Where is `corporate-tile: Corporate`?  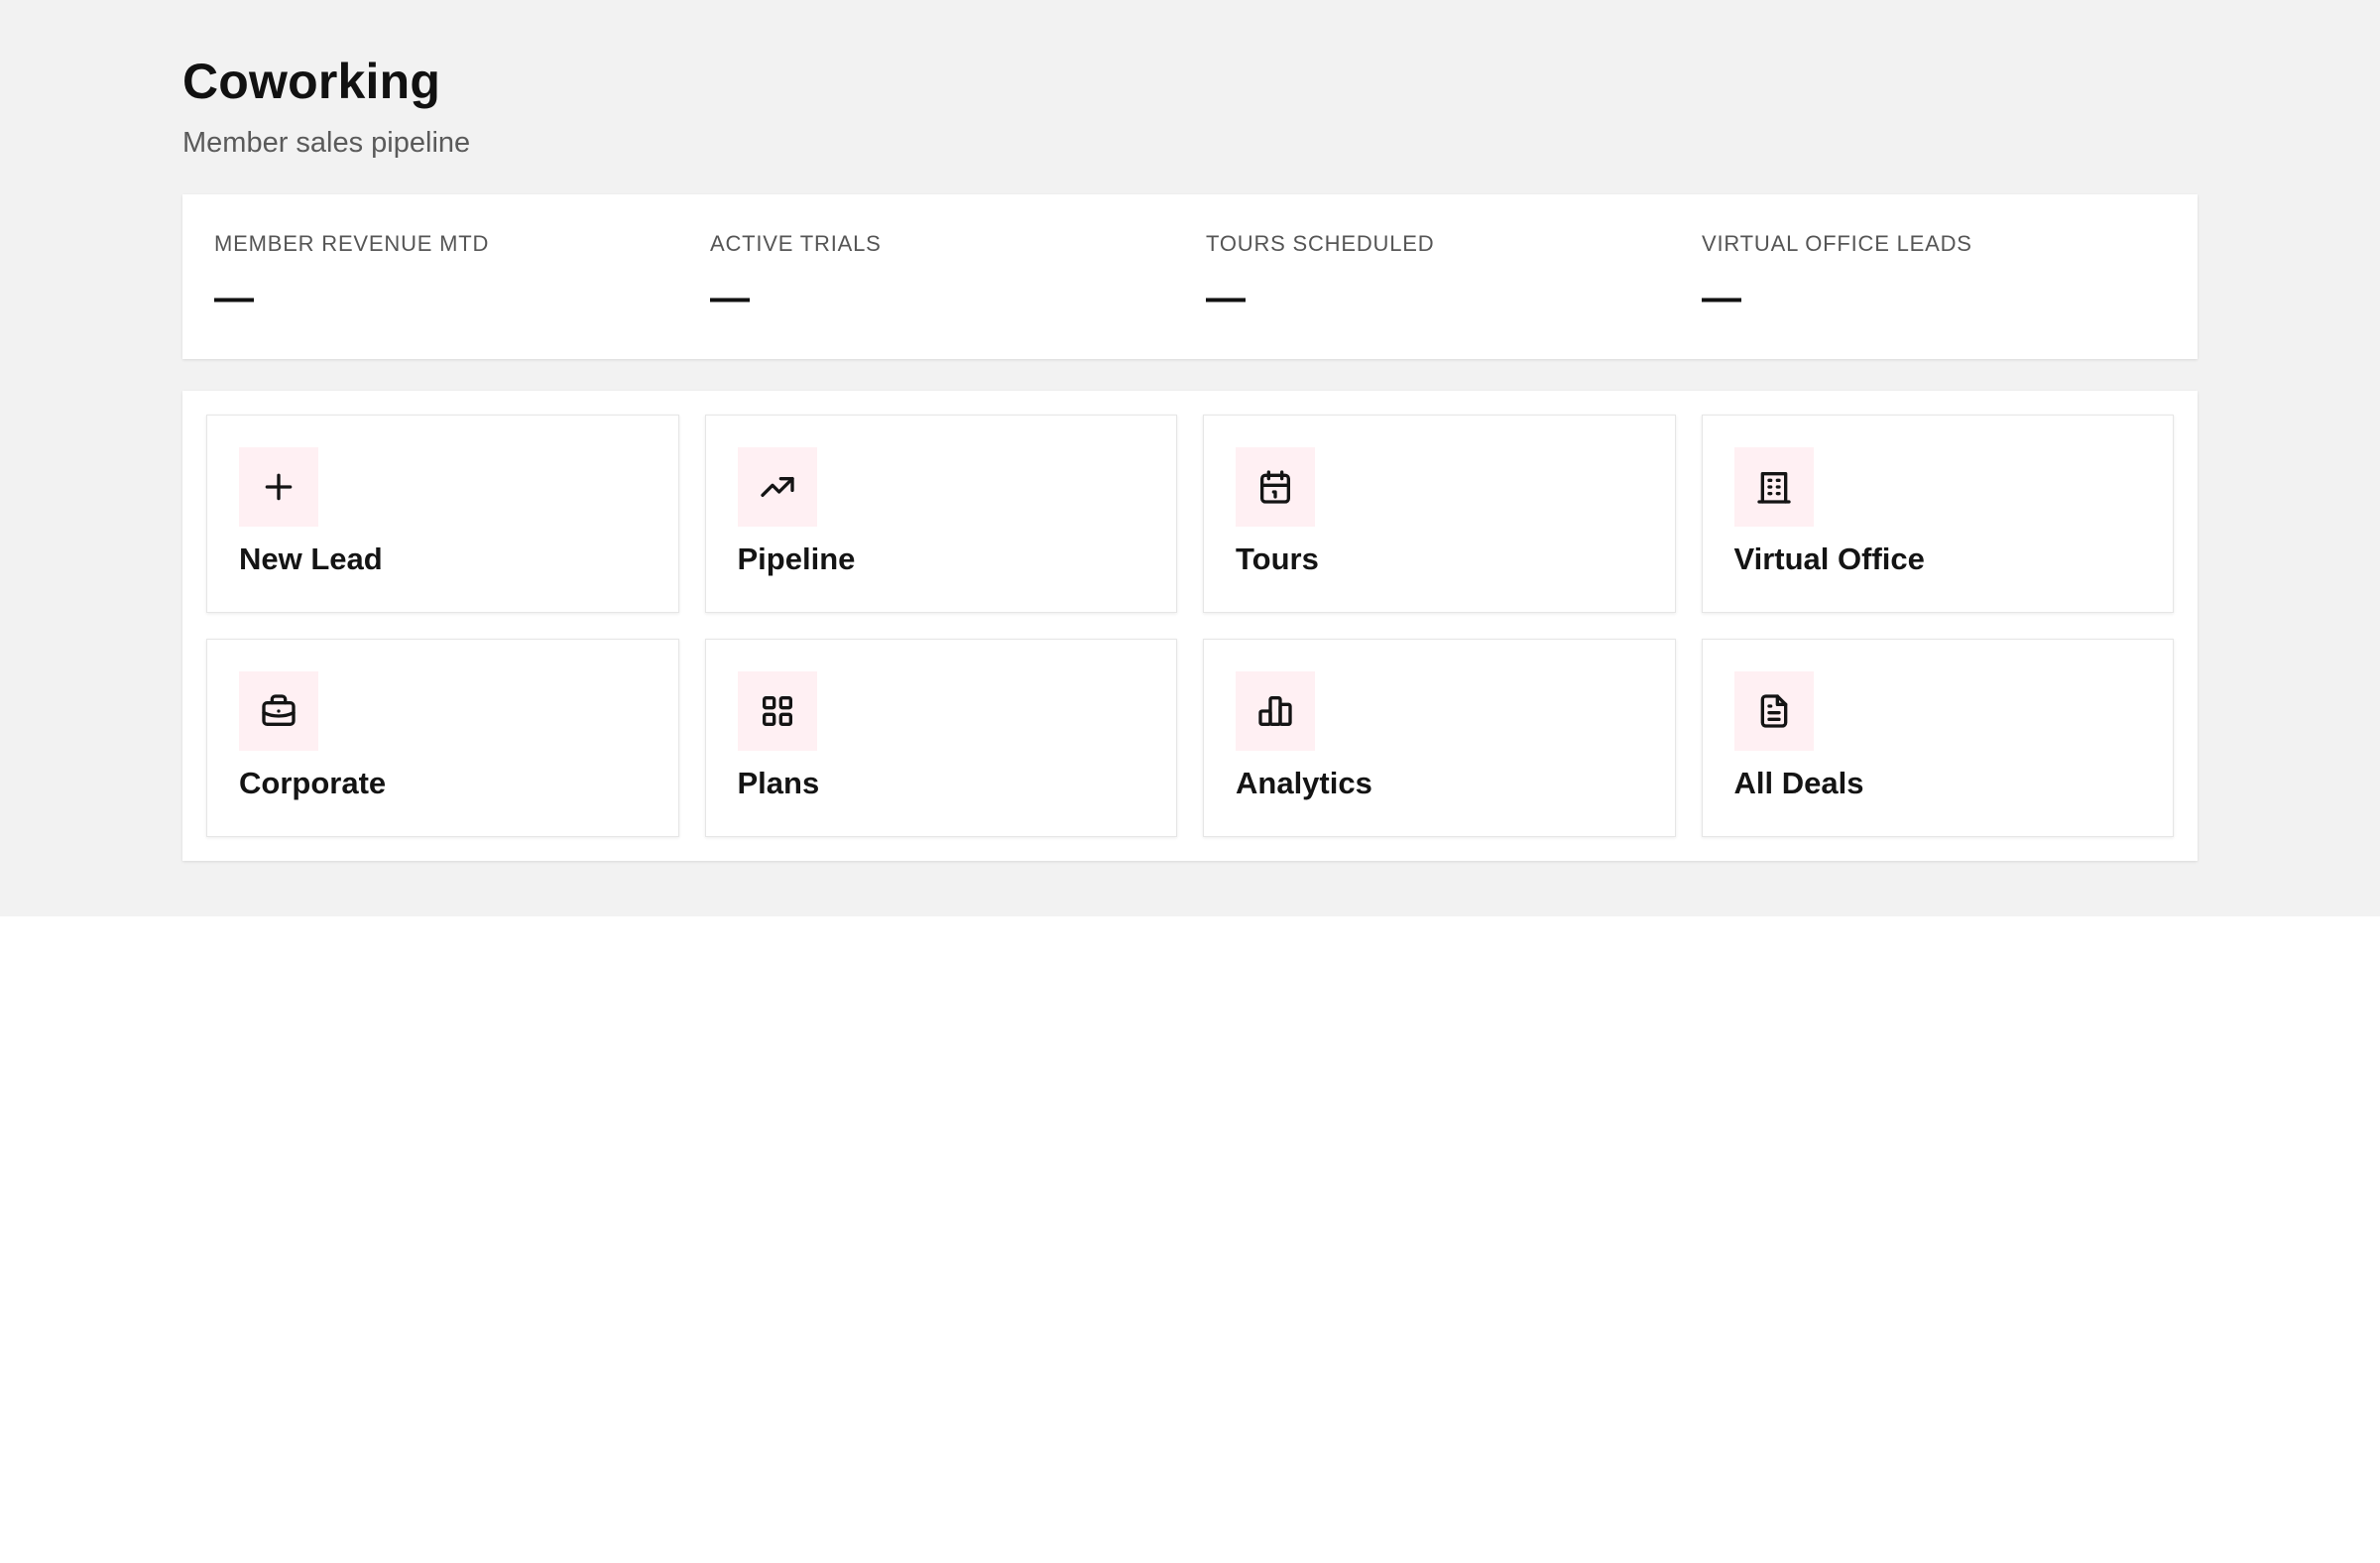
corporate-tile: Corporate is located at coordinates (442, 738).